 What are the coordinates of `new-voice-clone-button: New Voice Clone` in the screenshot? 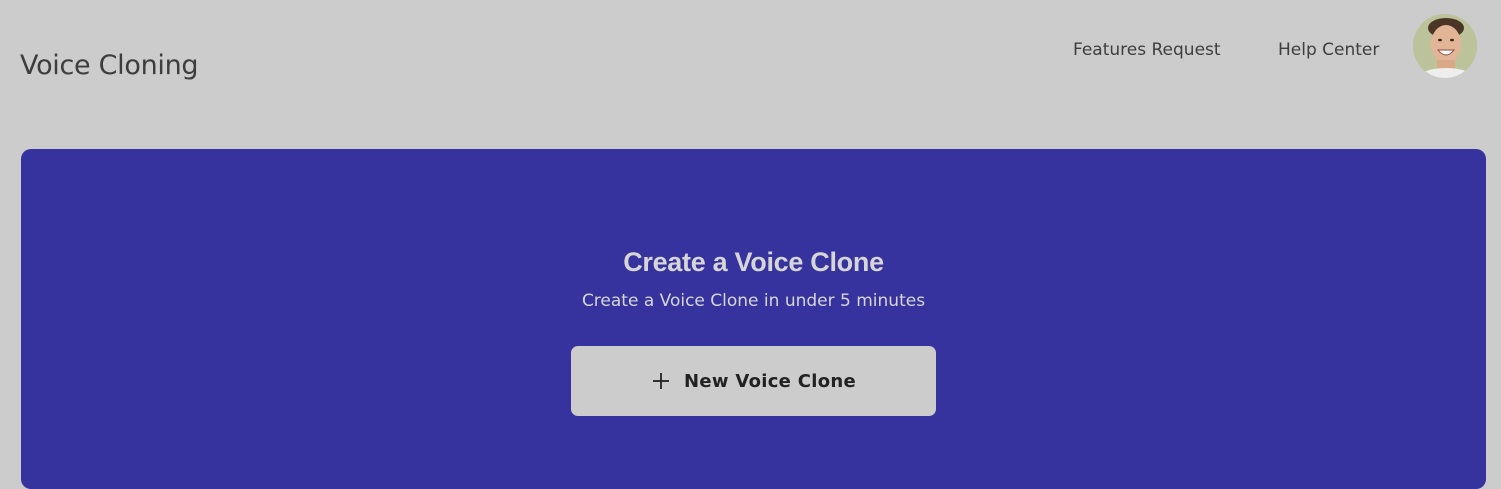 It's located at (753, 381).